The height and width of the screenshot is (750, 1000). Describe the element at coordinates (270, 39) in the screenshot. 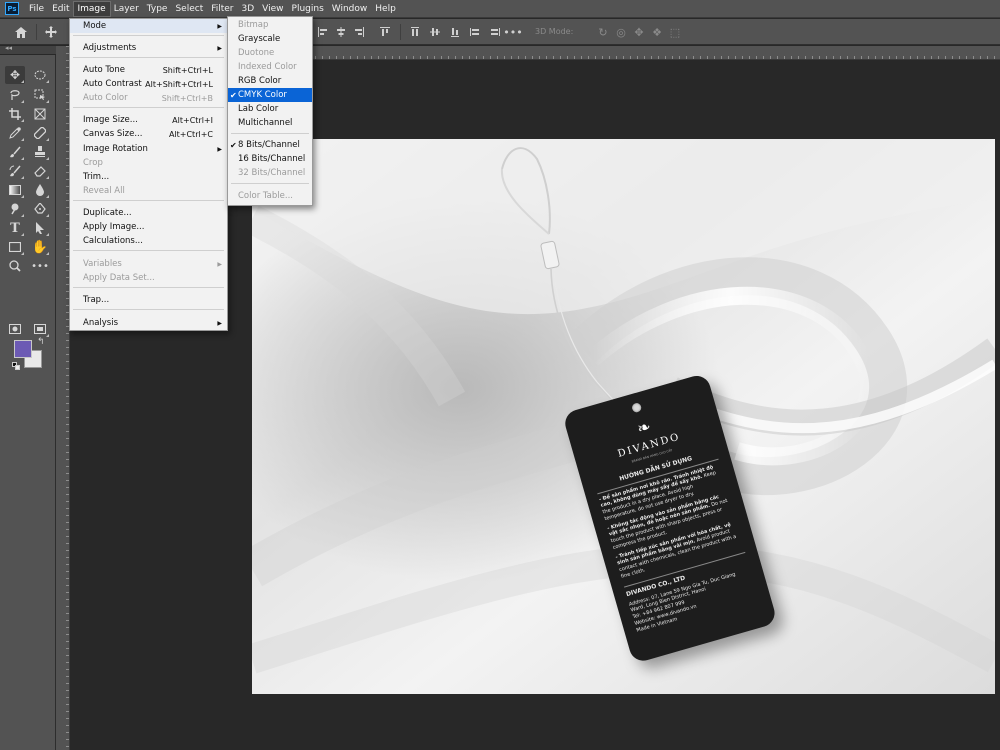

I see `mode-grayscale: Grayscale` at that location.